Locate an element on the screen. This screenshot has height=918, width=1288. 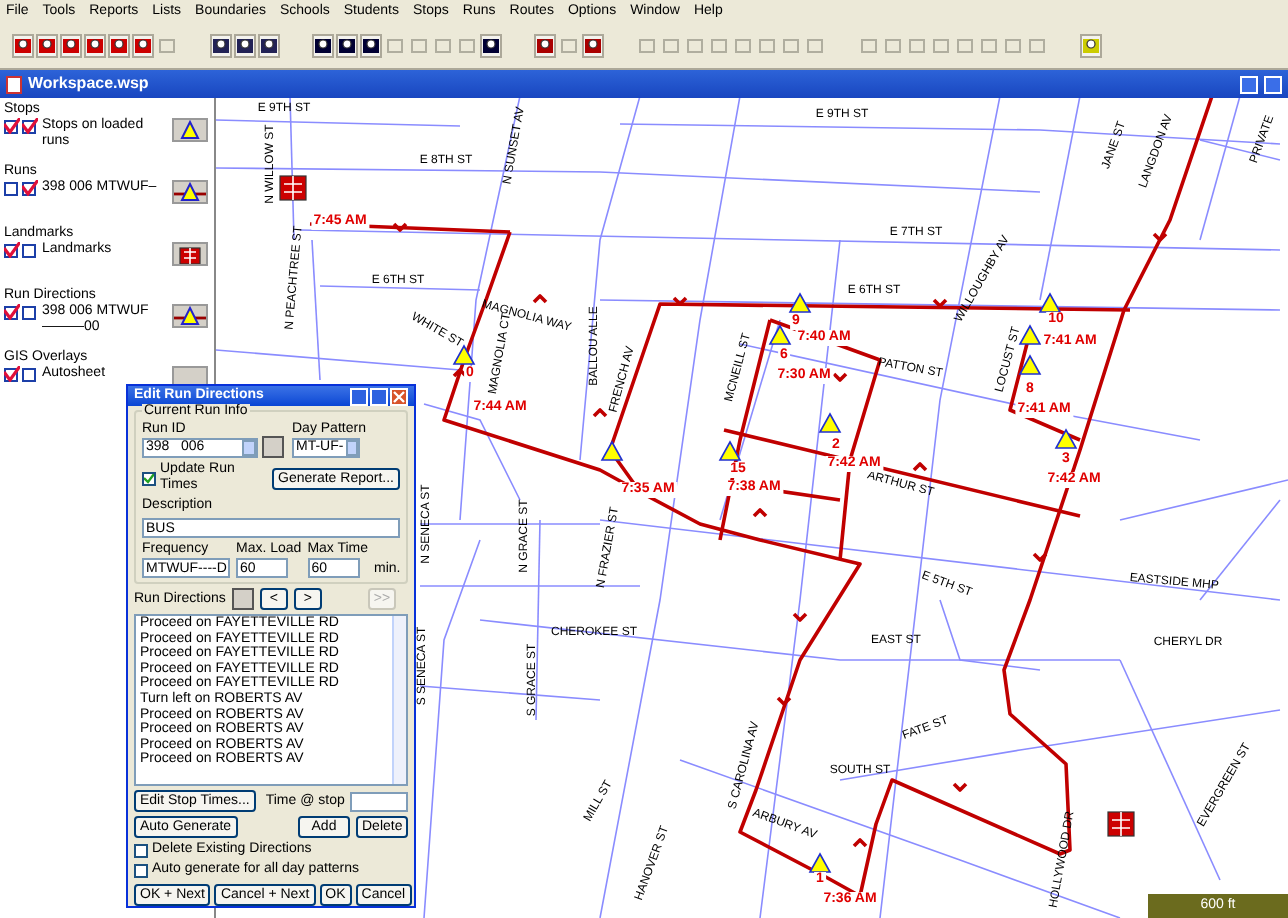
document-icon is located at coordinates (14, 84).